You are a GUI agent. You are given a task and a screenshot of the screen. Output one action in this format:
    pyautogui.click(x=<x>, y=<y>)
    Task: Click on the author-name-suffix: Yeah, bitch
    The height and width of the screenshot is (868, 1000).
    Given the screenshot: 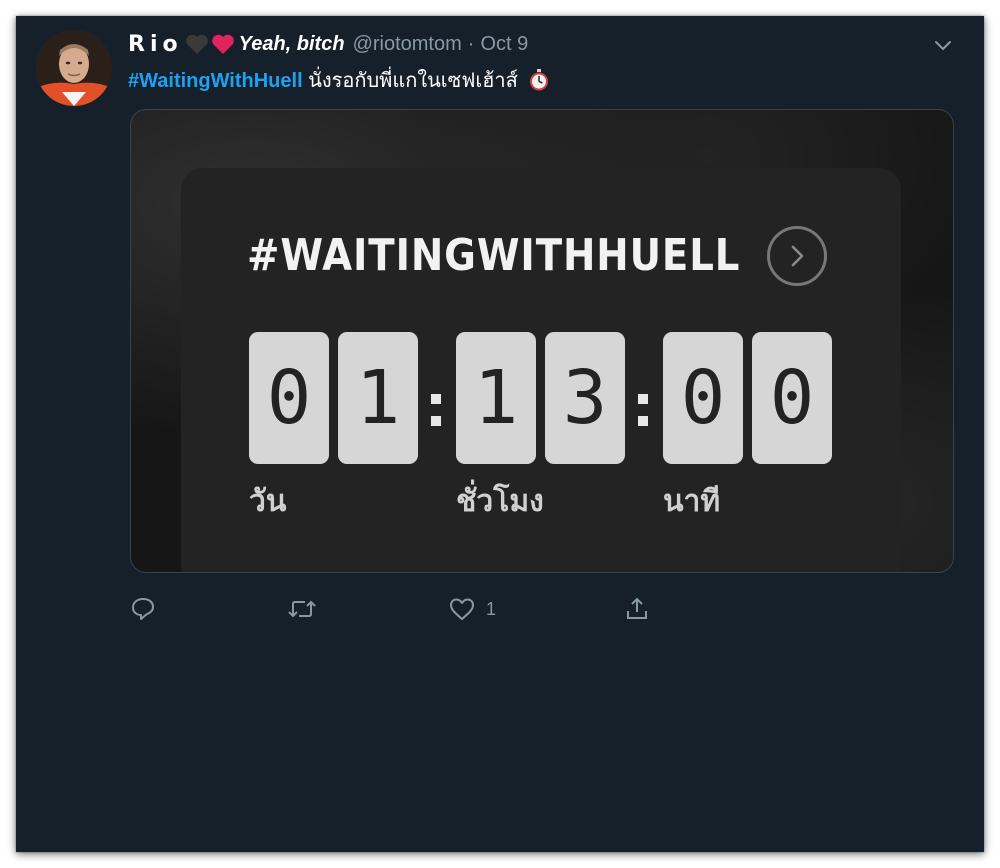 What is the action you would take?
    pyautogui.click(x=292, y=44)
    